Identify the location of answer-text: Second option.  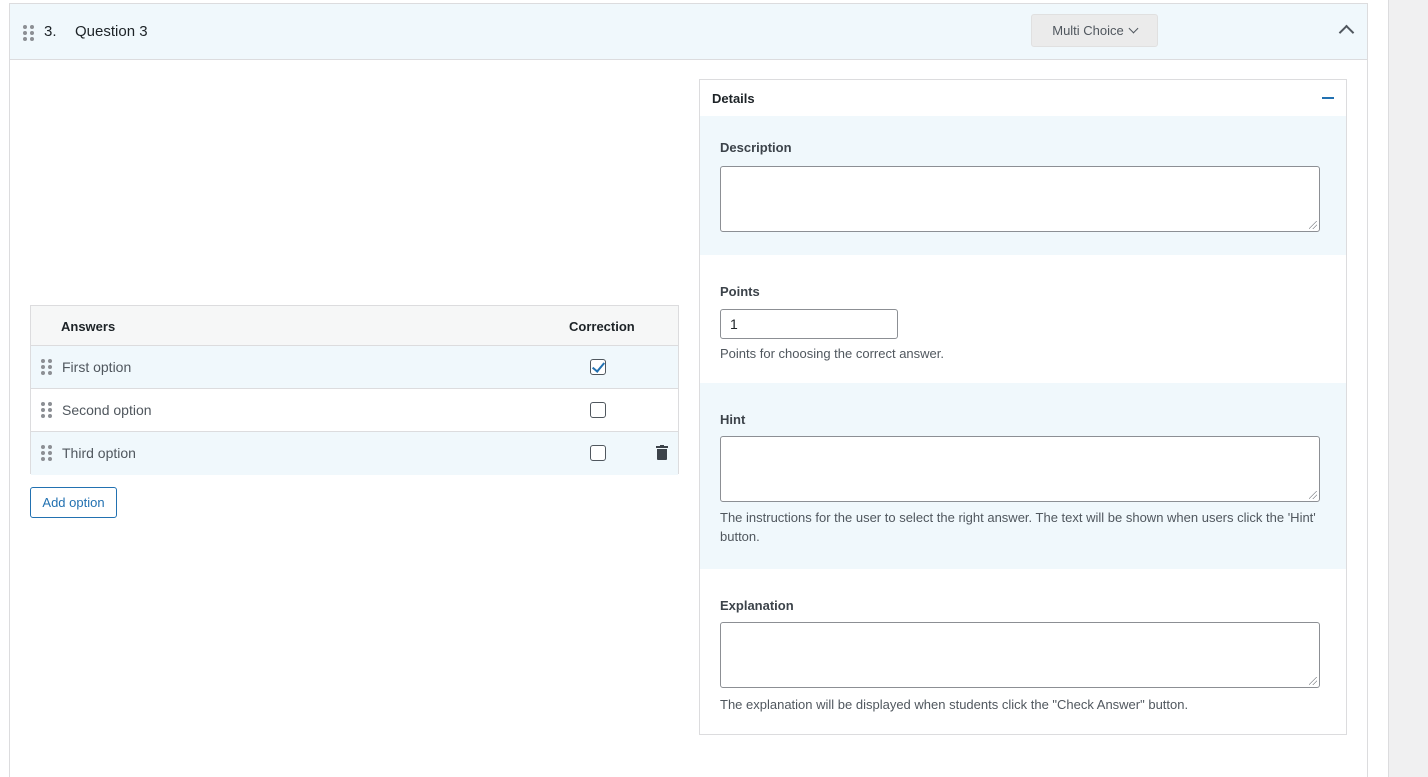
(107, 410).